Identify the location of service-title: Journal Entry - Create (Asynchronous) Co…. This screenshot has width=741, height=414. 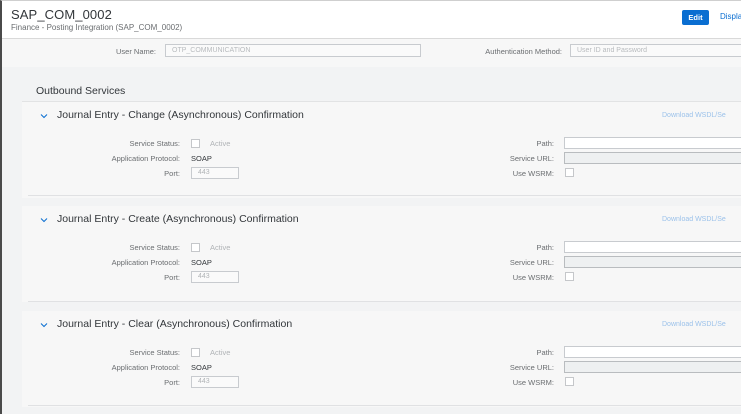
(178, 219).